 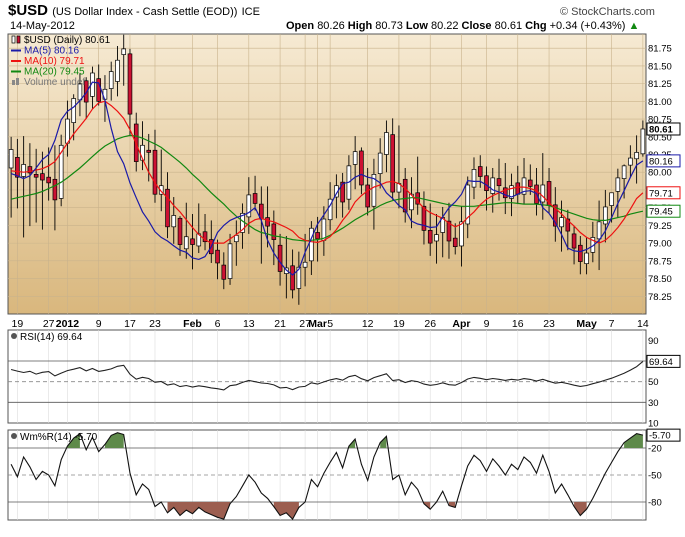 What do you see at coordinates (51, 337) in the screenshot?
I see `rsi-title: RSI(14) 69.64` at bounding box center [51, 337].